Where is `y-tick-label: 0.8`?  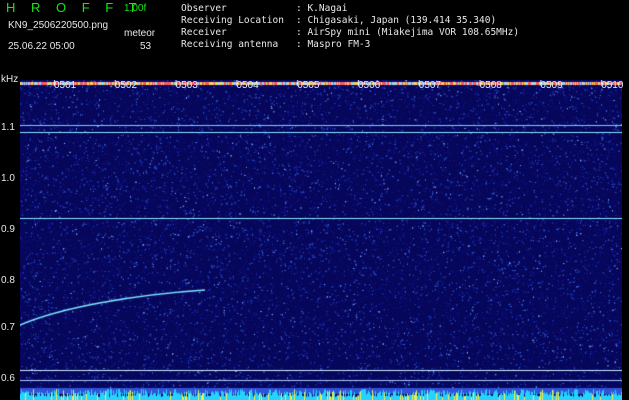 y-tick-label: 0.8 is located at coordinates (8, 280).